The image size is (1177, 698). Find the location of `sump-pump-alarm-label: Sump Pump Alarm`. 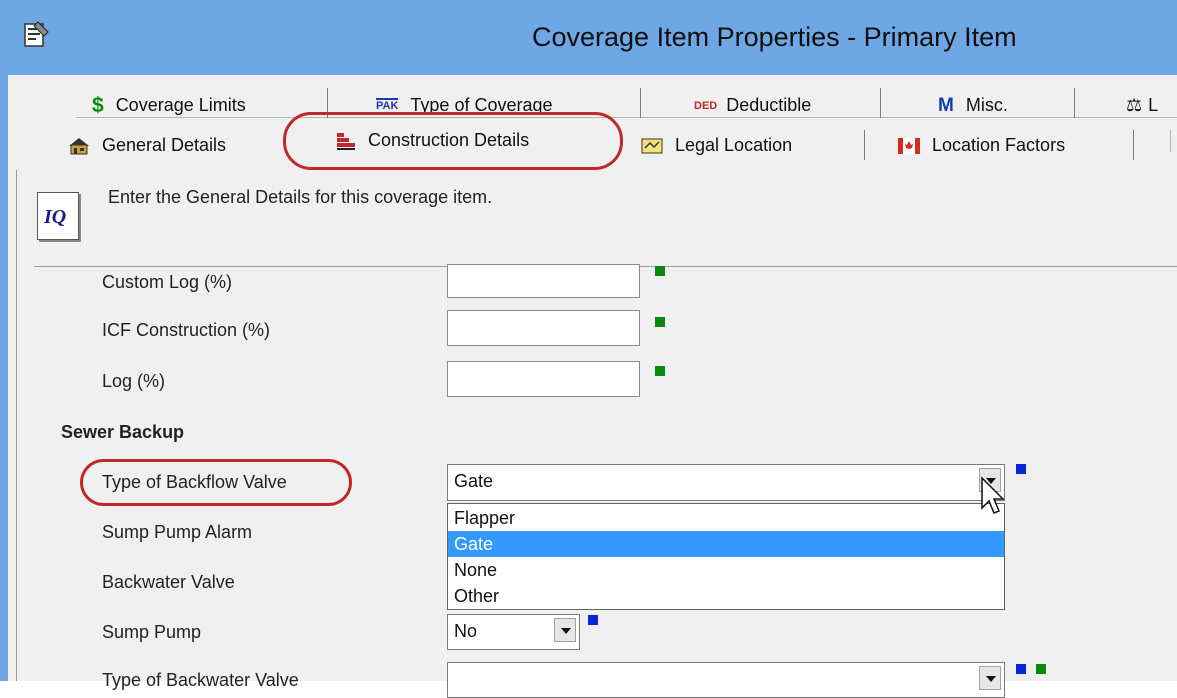

sump-pump-alarm-label: Sump Pump Alarm is located at coordinates (177, 532).